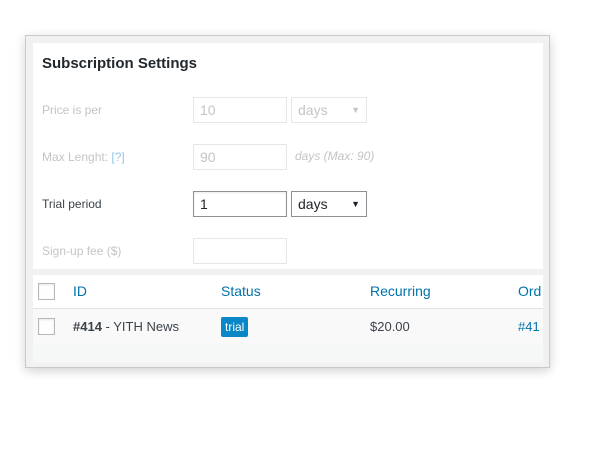  What do you see at coordinates (329, 110) in the screenshot?
I see `price-per-unit-select: days ▼` at bounding box center [329, 110].